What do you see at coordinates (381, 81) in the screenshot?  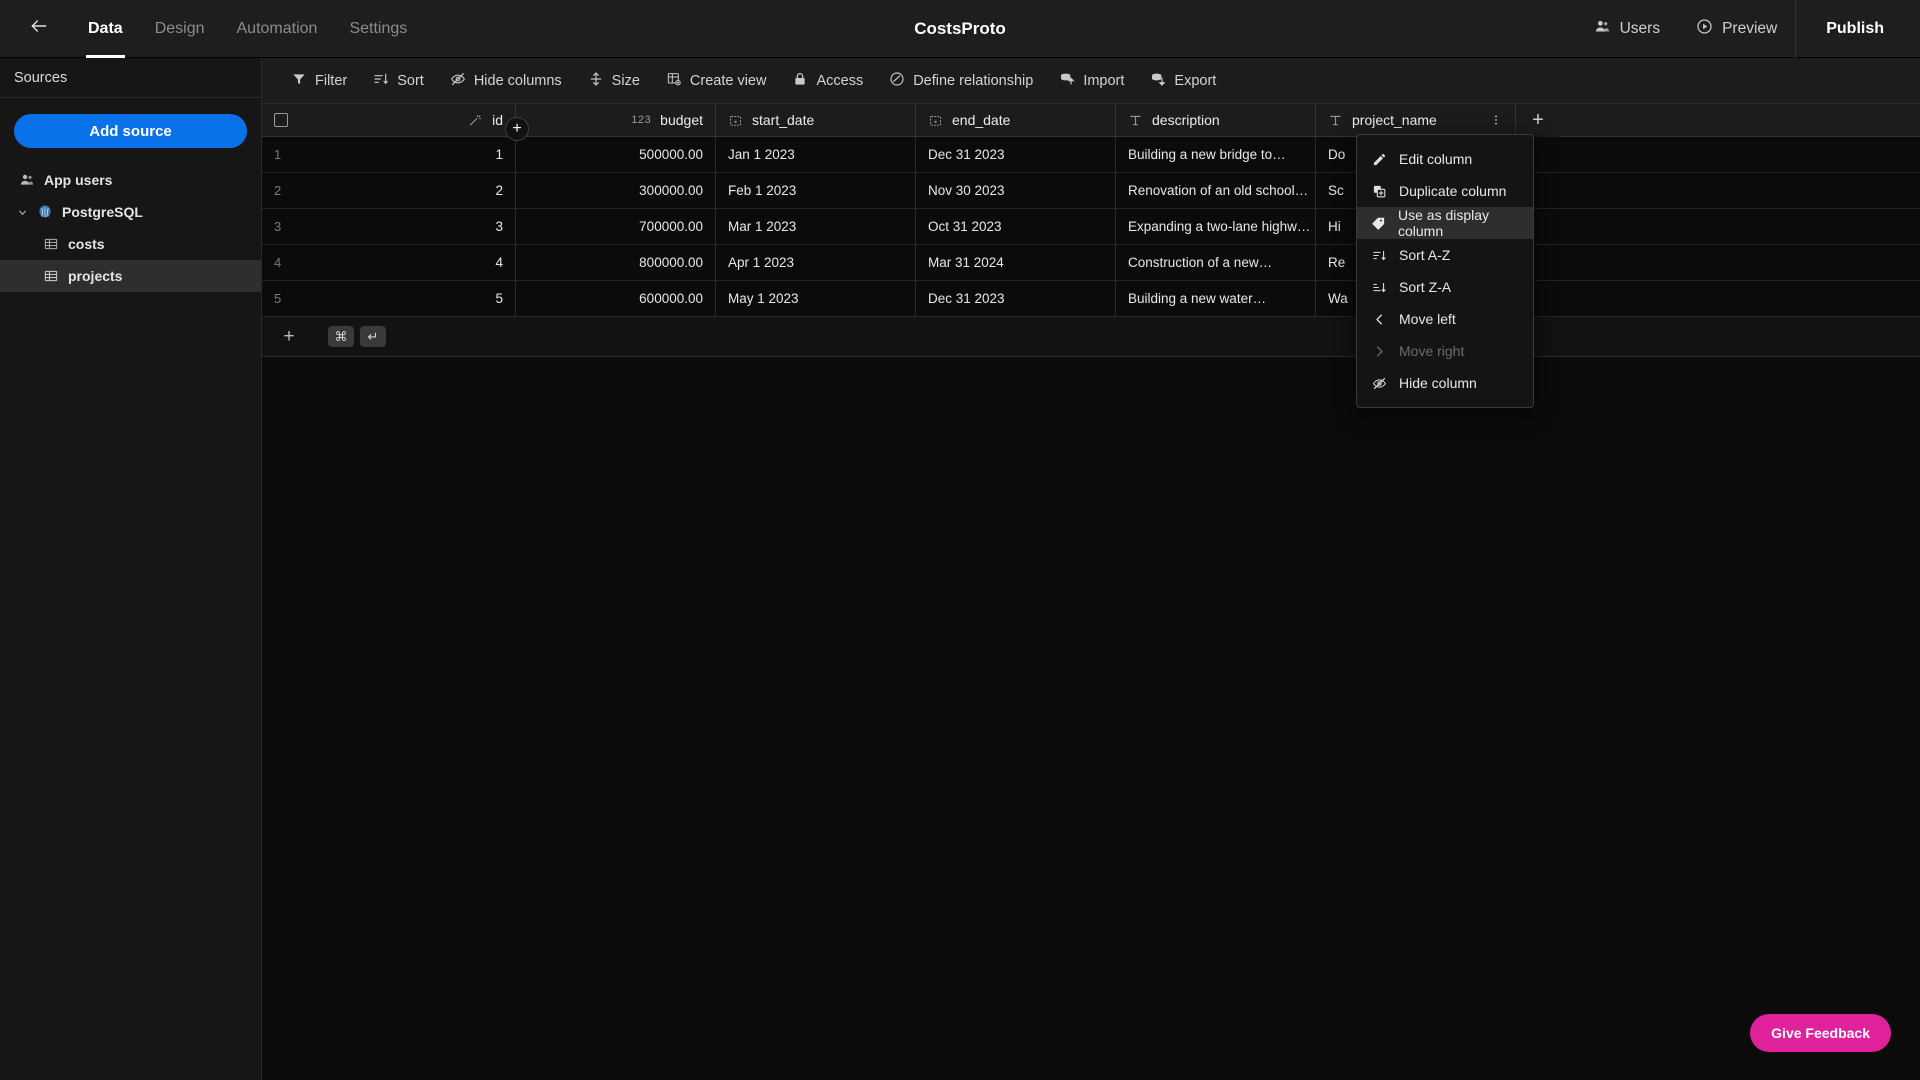 I see `sort-icon` at bounding box center [381, 81].